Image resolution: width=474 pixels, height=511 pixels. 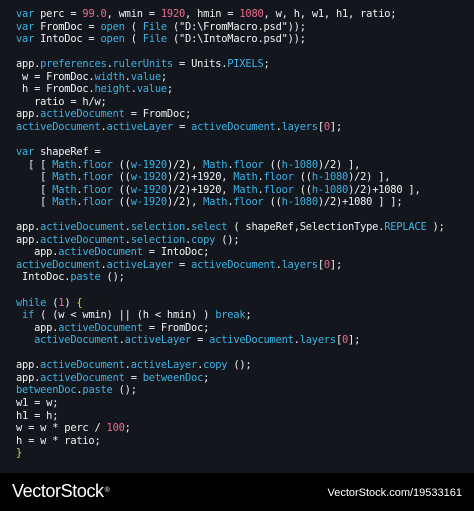 I want to click on code-token: select, so click(x=209, y=227).